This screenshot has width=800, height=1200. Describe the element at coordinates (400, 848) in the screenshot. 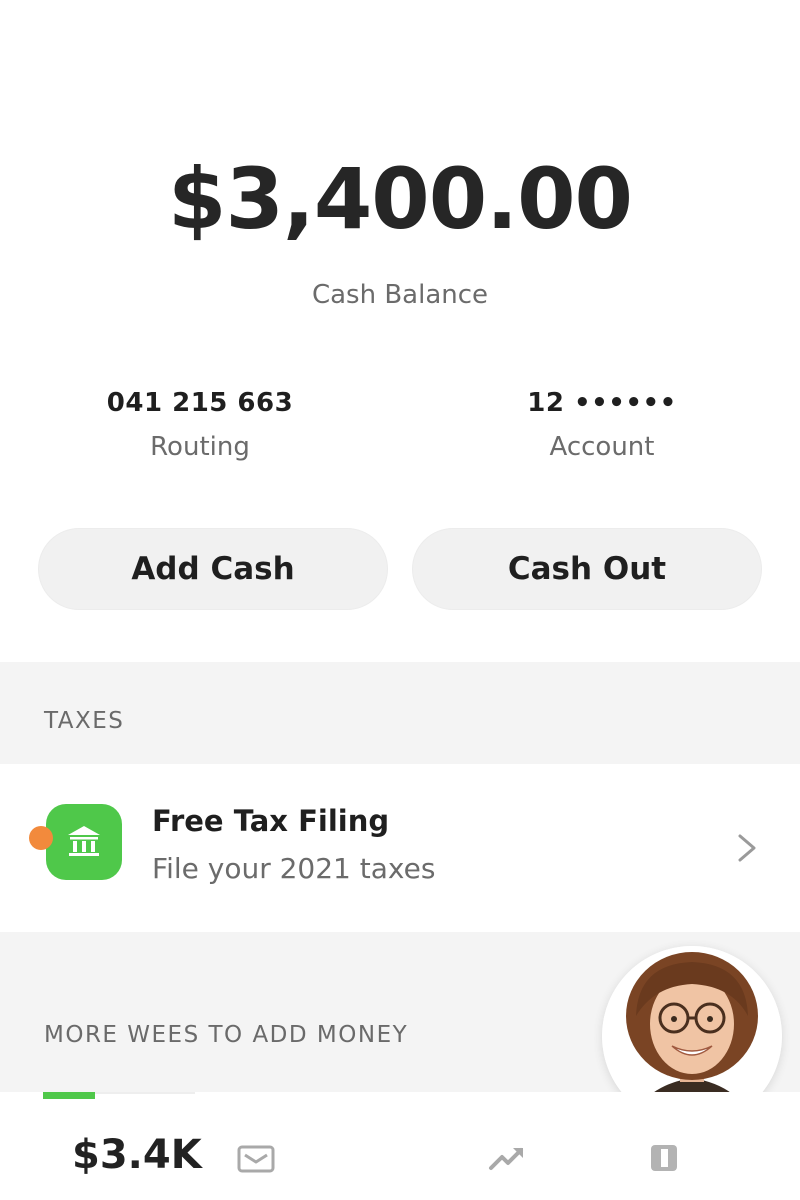

I see `free-tax-filing-row: Free Tax Filing File your 2021 taxes` at that location.